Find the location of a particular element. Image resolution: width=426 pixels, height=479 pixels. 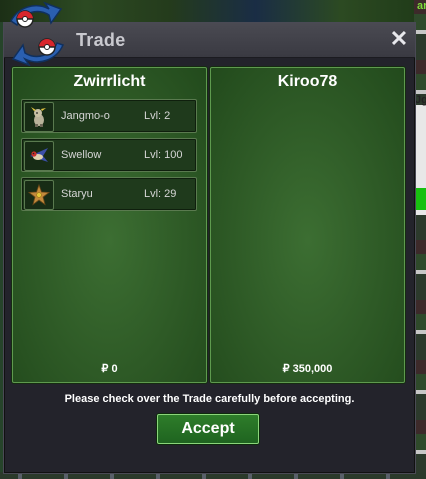

trainer-name: Zwirrlicht is located at coordinates (109, 81).